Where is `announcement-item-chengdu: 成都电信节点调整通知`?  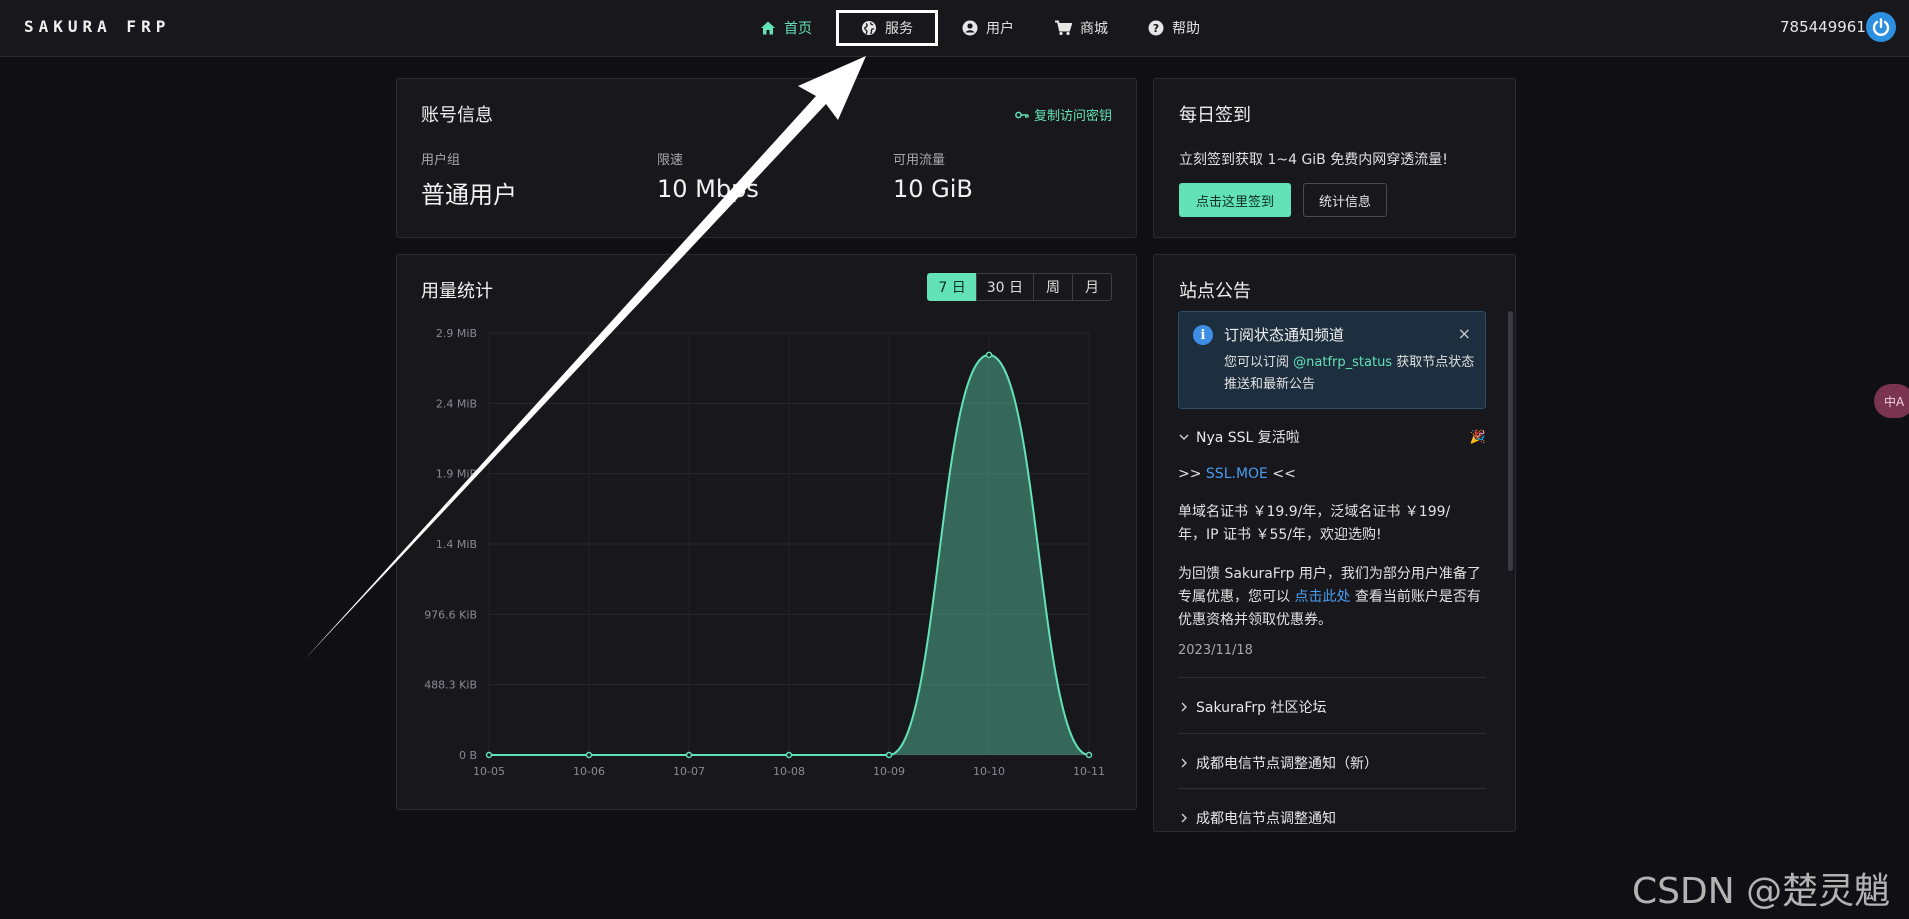
announcement-item-chengdu: 成都电信节点调整通知 is located at coordinates (1257, 818).